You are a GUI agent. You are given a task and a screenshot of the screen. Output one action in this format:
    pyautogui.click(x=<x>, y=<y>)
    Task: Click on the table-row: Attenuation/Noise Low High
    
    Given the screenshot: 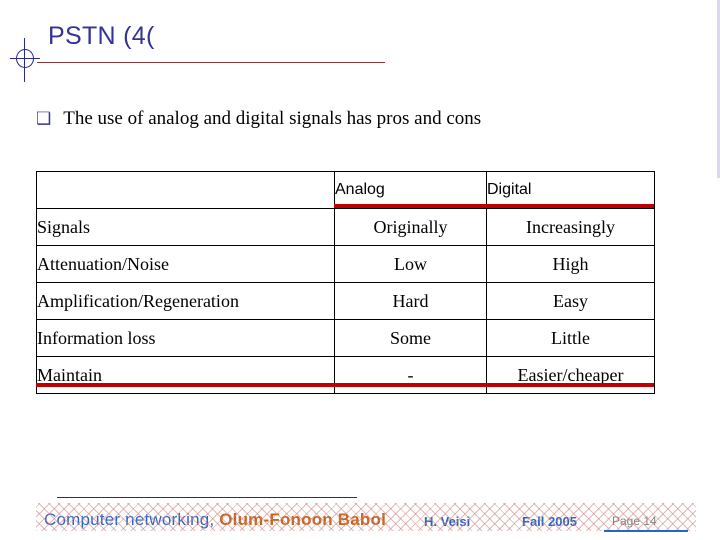 What is the action you would take?
    pyautogui.click(x=345, y=264)
    